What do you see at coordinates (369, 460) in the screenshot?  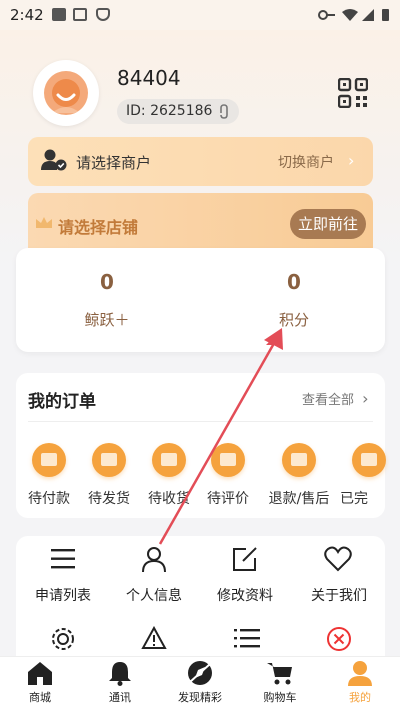 I see `completed-icon` at bounding box center [369, 460].